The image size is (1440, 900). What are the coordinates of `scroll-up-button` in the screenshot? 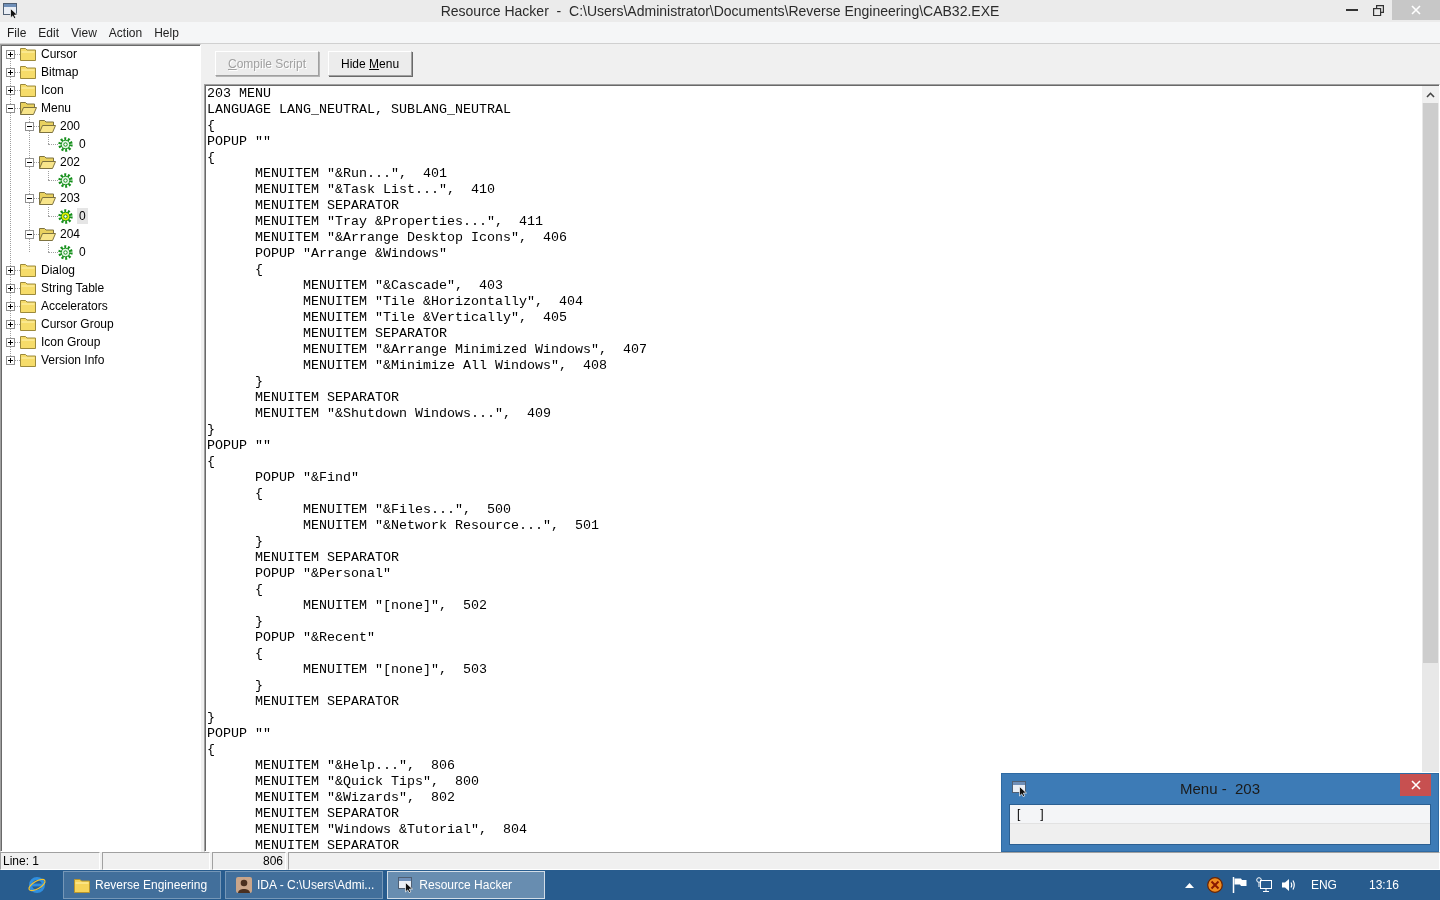 It's located at (1430, 94).